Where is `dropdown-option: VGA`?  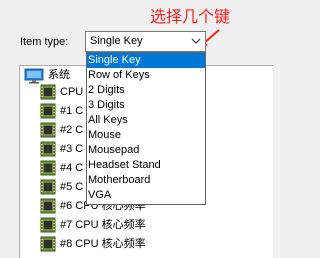 dropdown-option: VGA is located at coordinates (146, 195).